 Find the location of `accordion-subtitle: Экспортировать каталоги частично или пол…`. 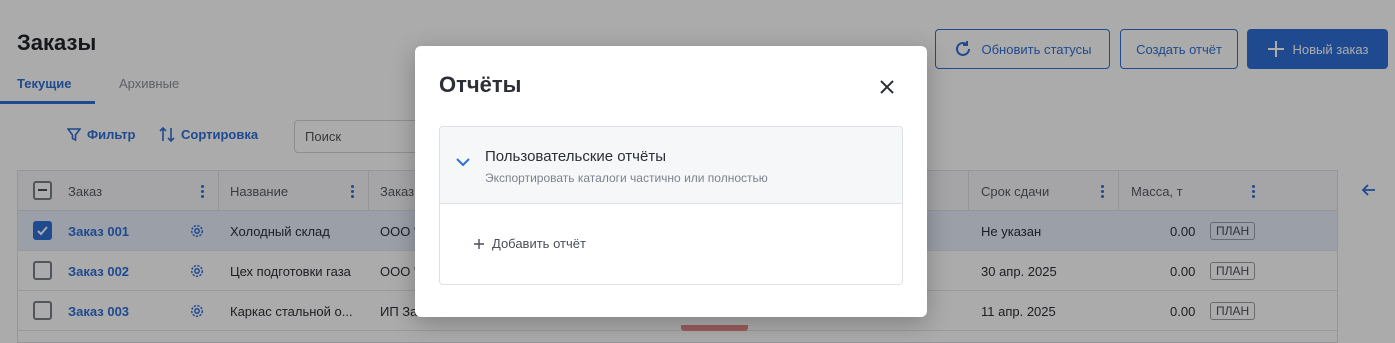

accordion-subtitle: Экспортировать каталоги частично или пол… is located at coordinates (626, 178).